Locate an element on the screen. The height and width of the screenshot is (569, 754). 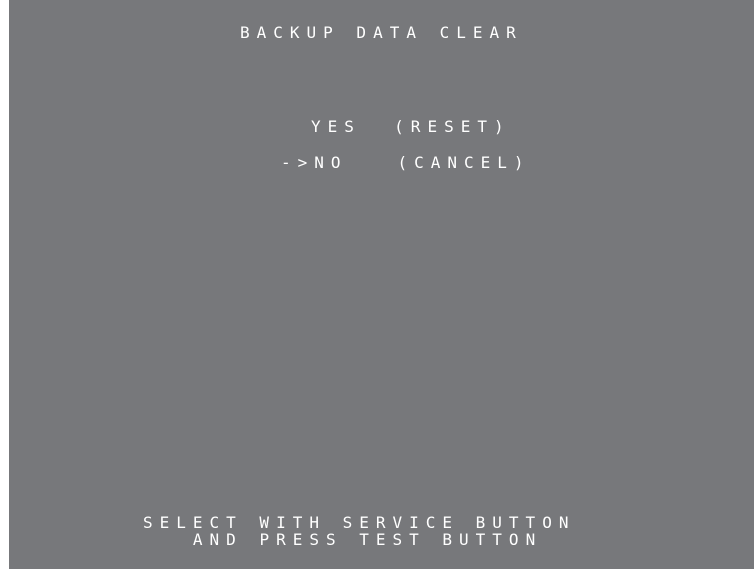
selection-cursor: -> is located at coordinates (298, 162).